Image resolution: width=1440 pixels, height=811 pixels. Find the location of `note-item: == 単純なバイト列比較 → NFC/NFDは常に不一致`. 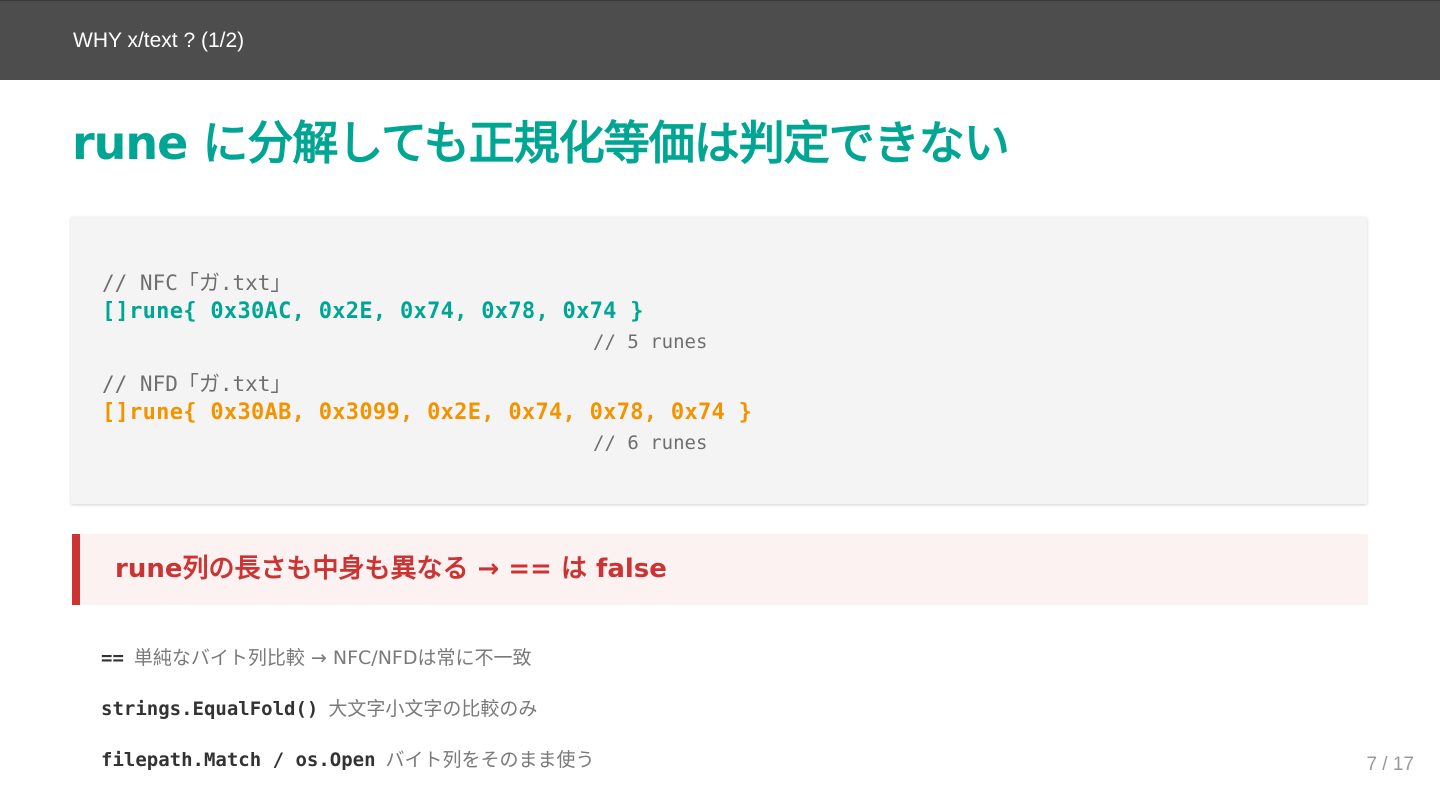

note-item: == 単純なバイト列比較 → NFC/NFDは常に不一致 is located at coordinates (316, 658).